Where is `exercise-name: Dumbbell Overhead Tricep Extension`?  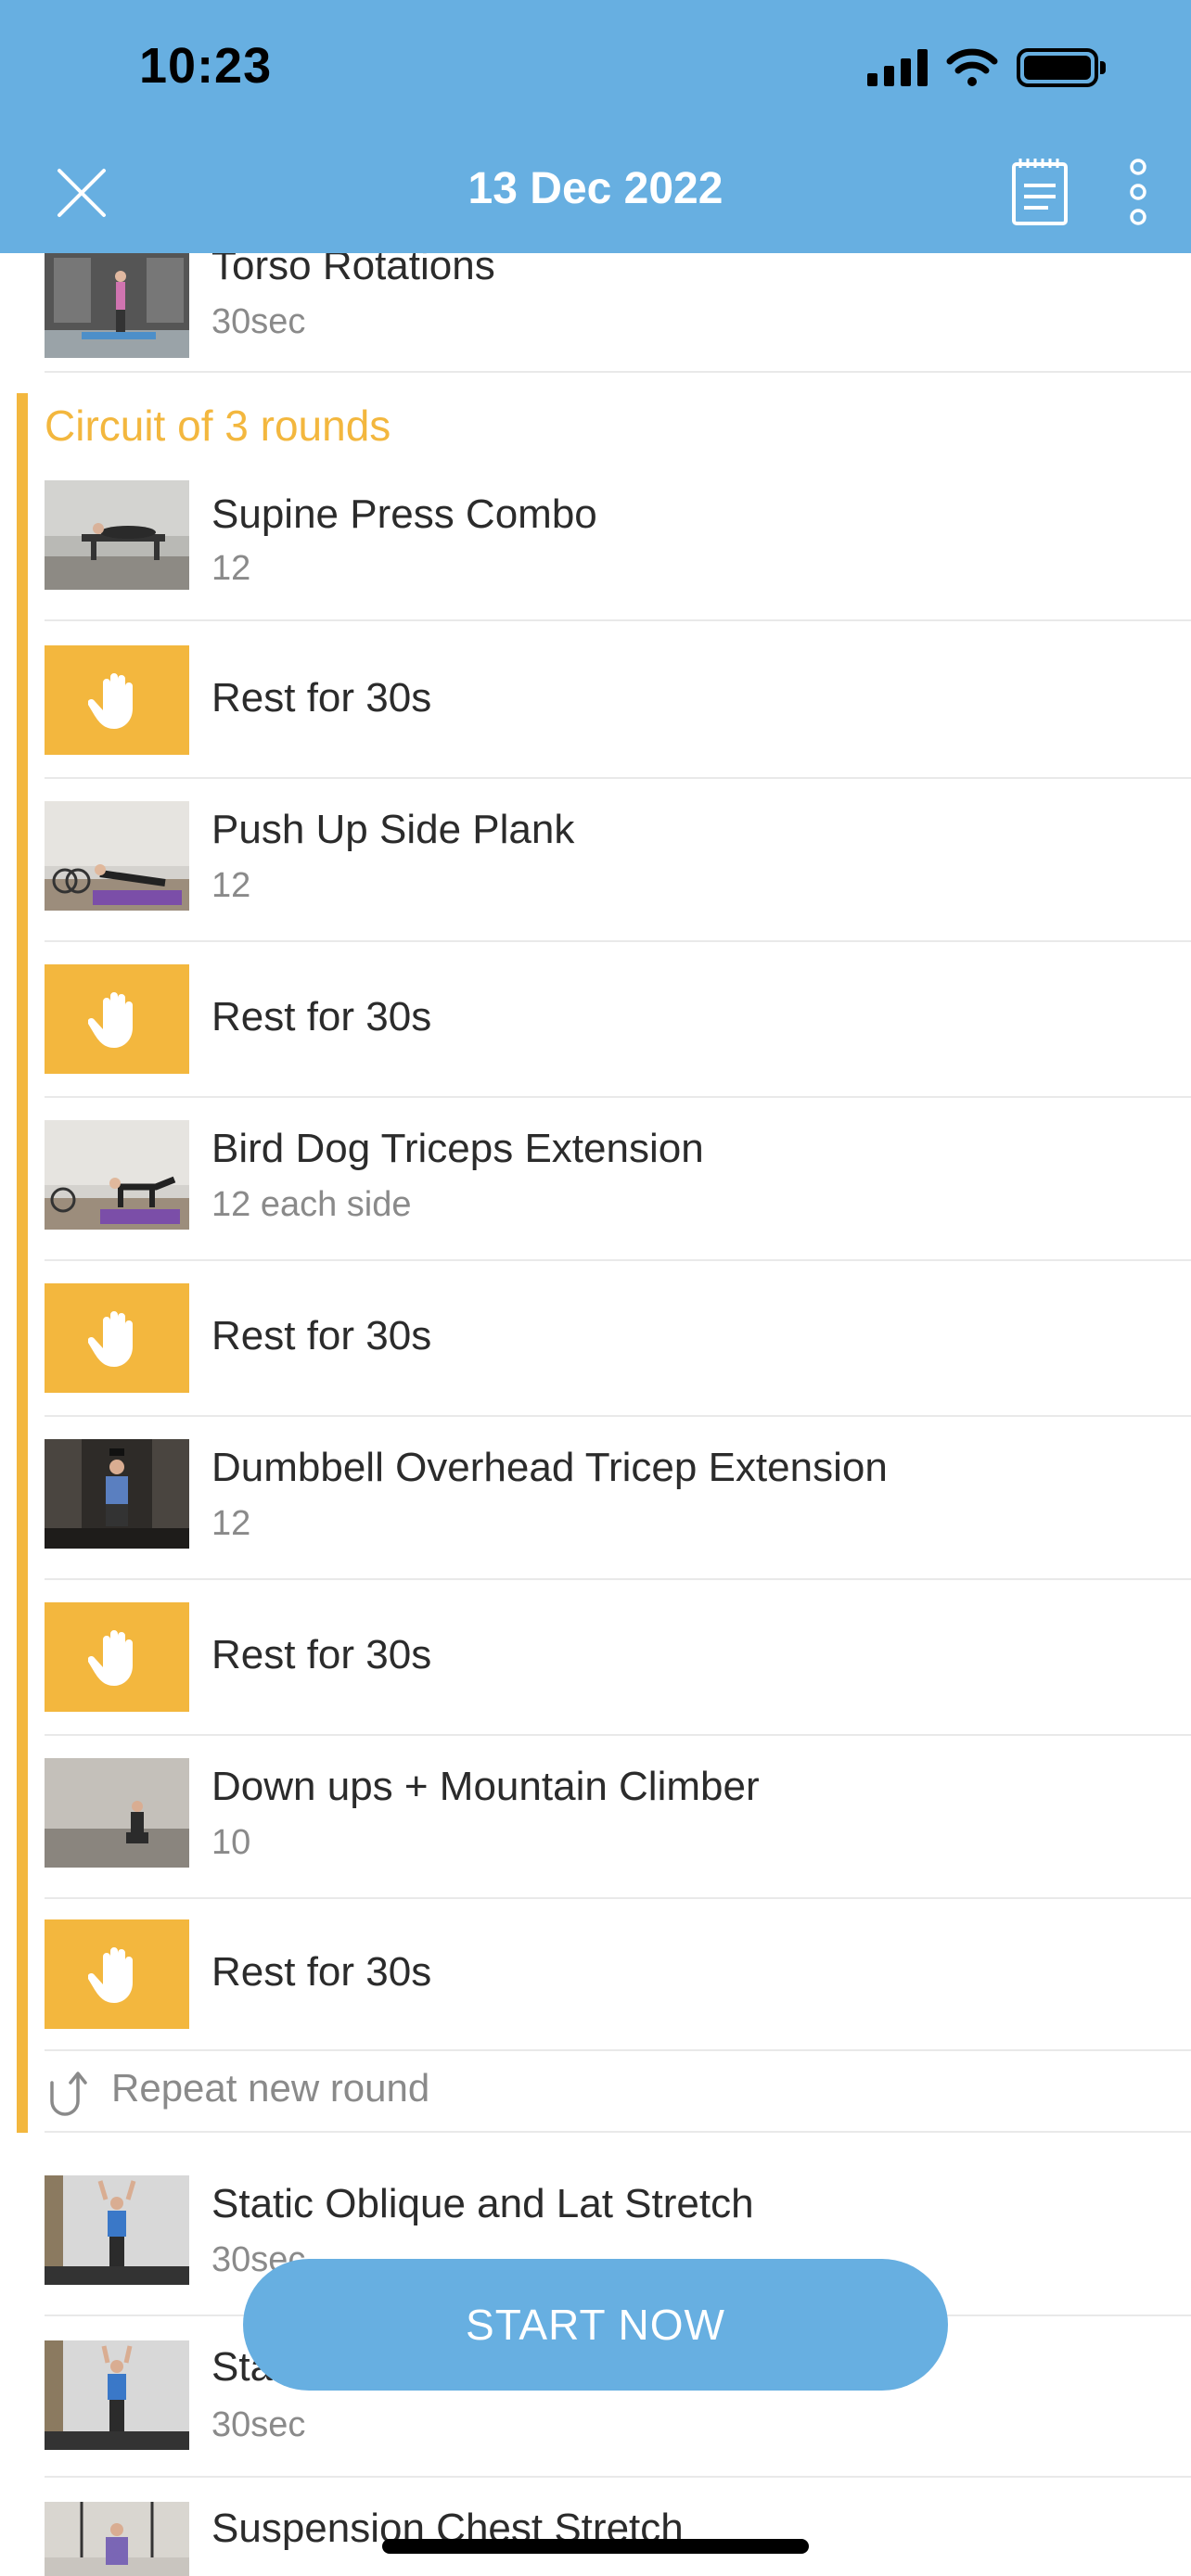
exercise-name: Dumbbell Overhead Tricep Extension is located at coordinates (549, 1467).